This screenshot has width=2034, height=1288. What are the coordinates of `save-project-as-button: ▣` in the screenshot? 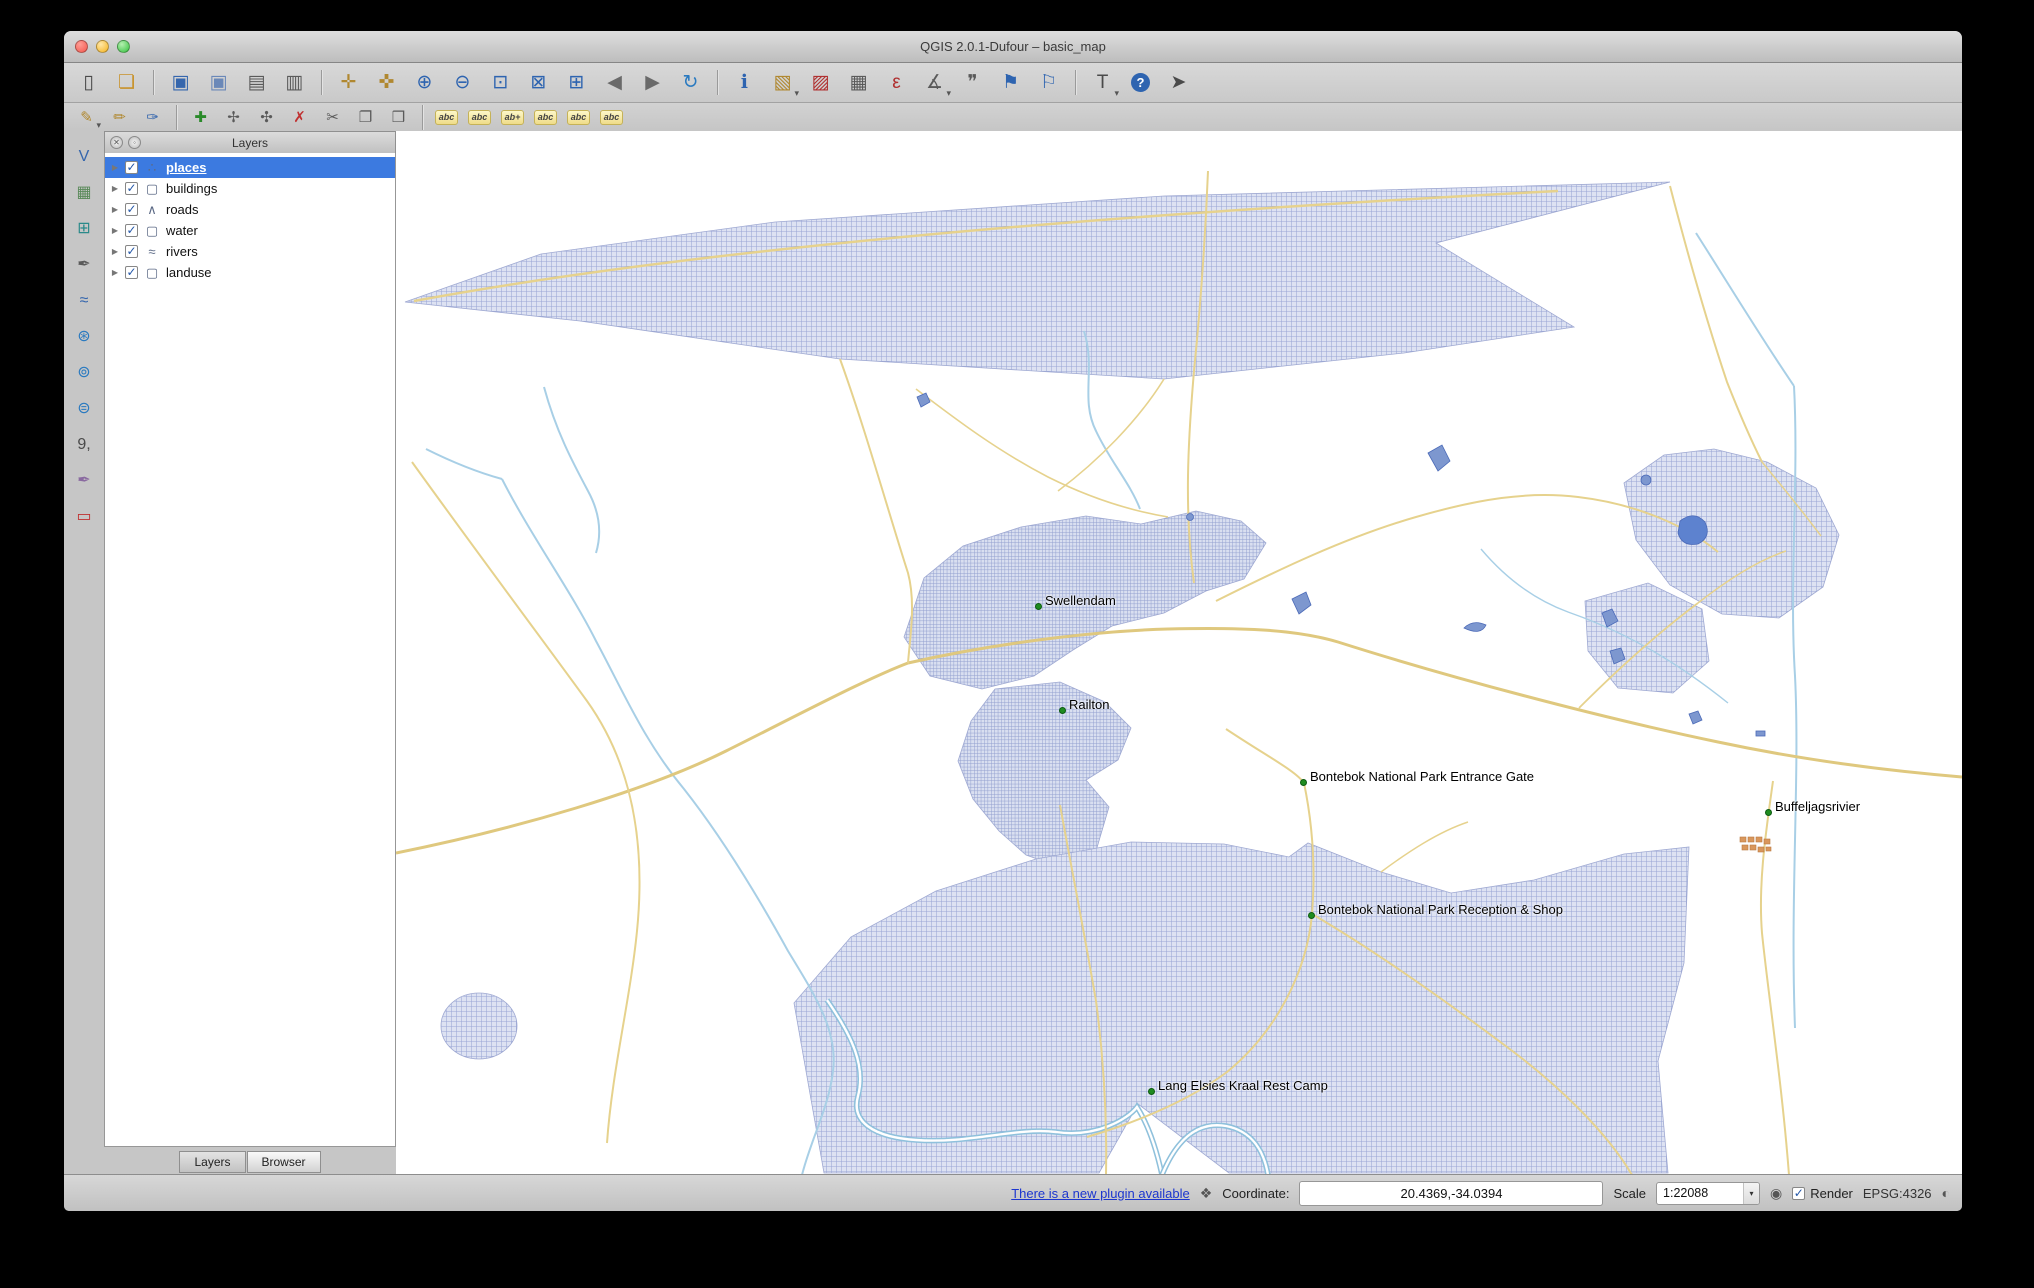 It's located at (218, 82).